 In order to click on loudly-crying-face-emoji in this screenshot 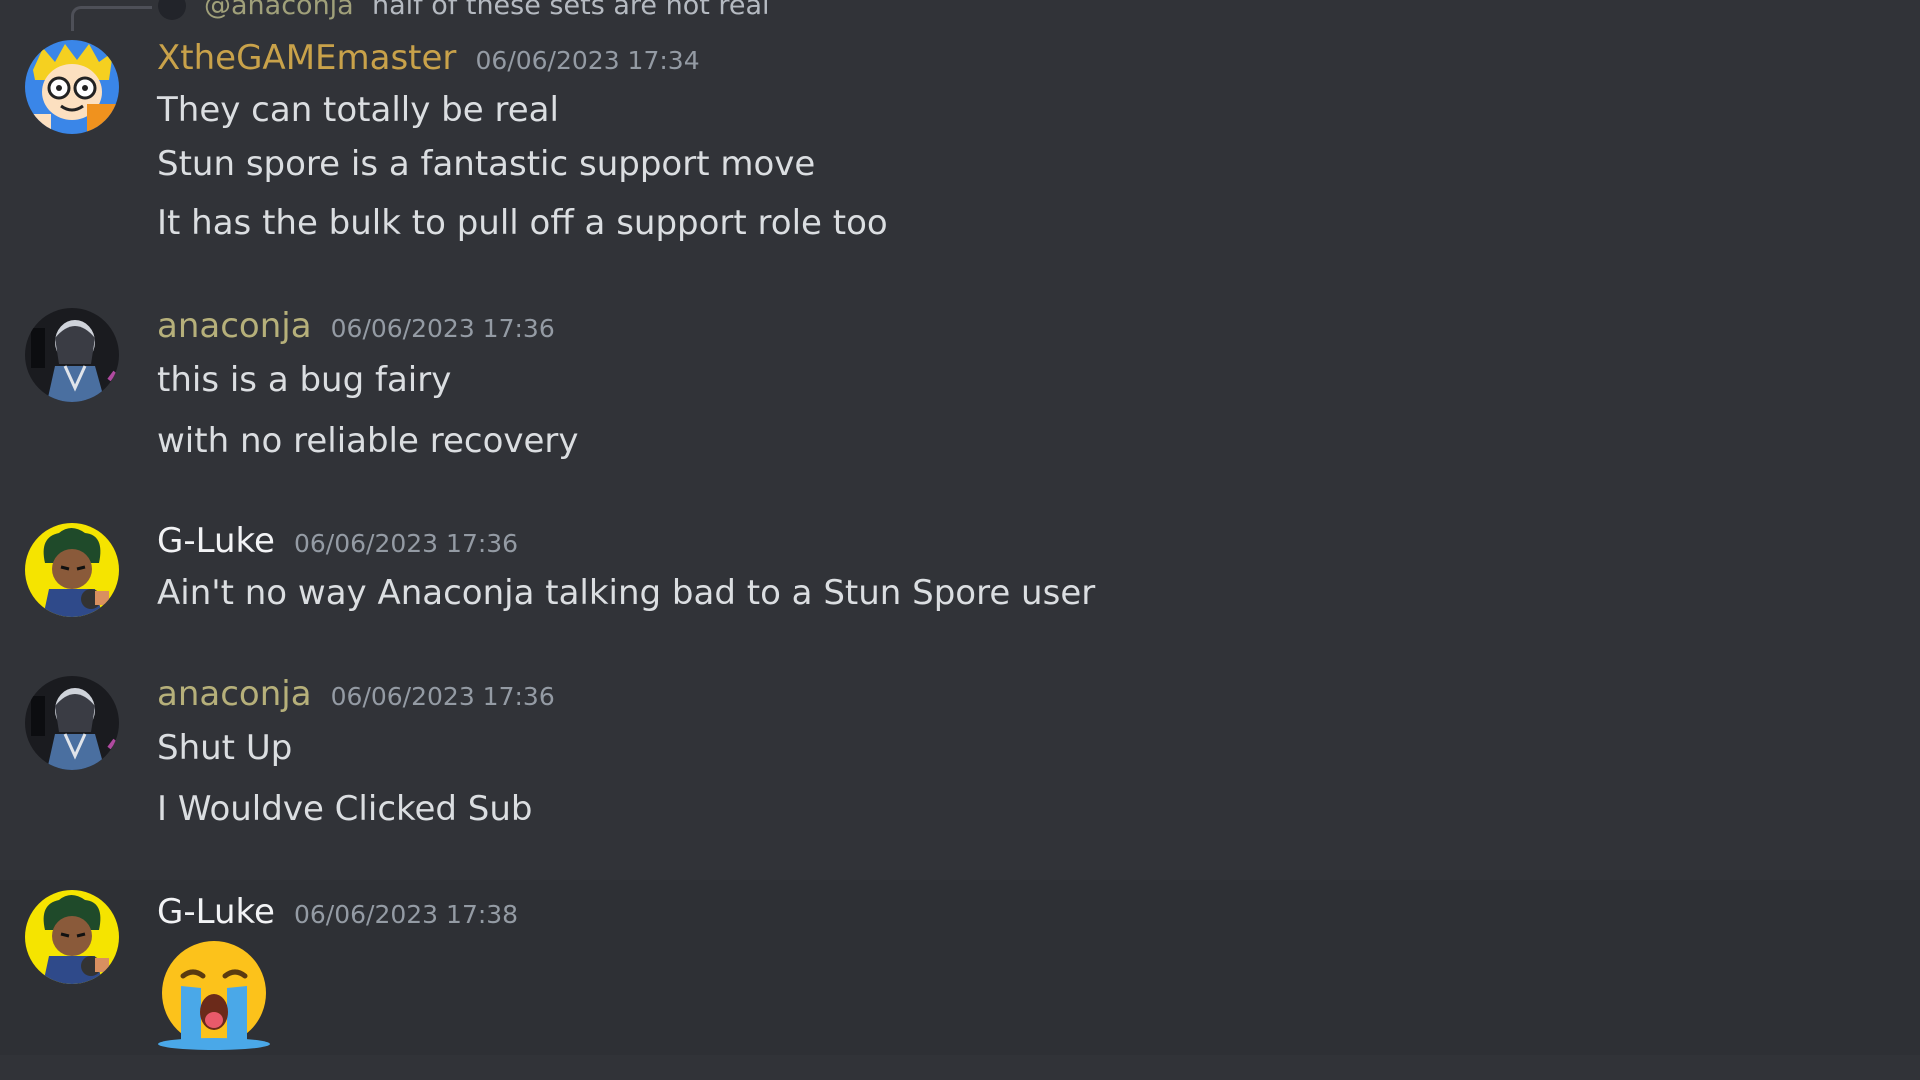, I will do `click(214, 995)`.